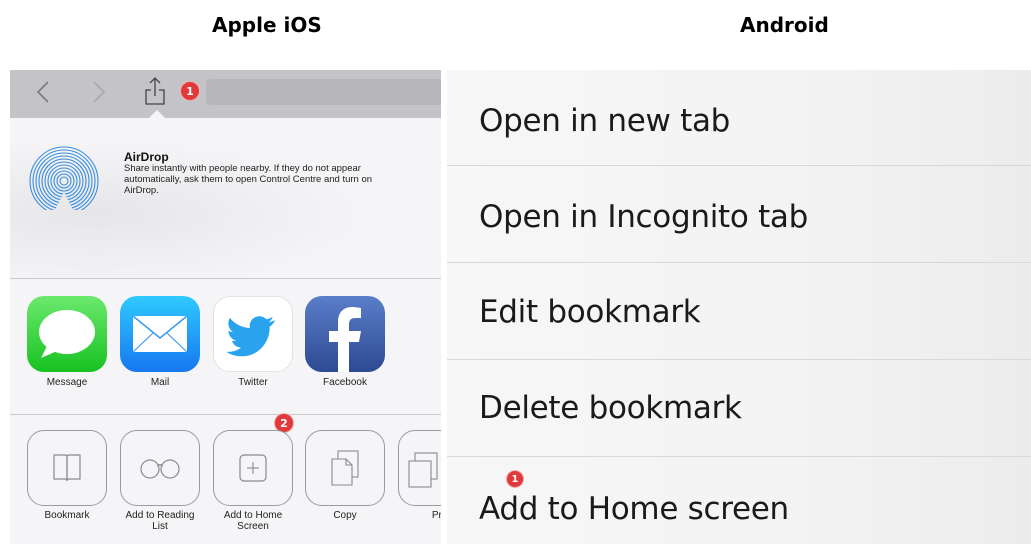 The height and width of the screenshot is (544, 1031). Describe the element at coordinates (160, 521) in the screenshot. I see `action-label: Add to Reading List` at that location.